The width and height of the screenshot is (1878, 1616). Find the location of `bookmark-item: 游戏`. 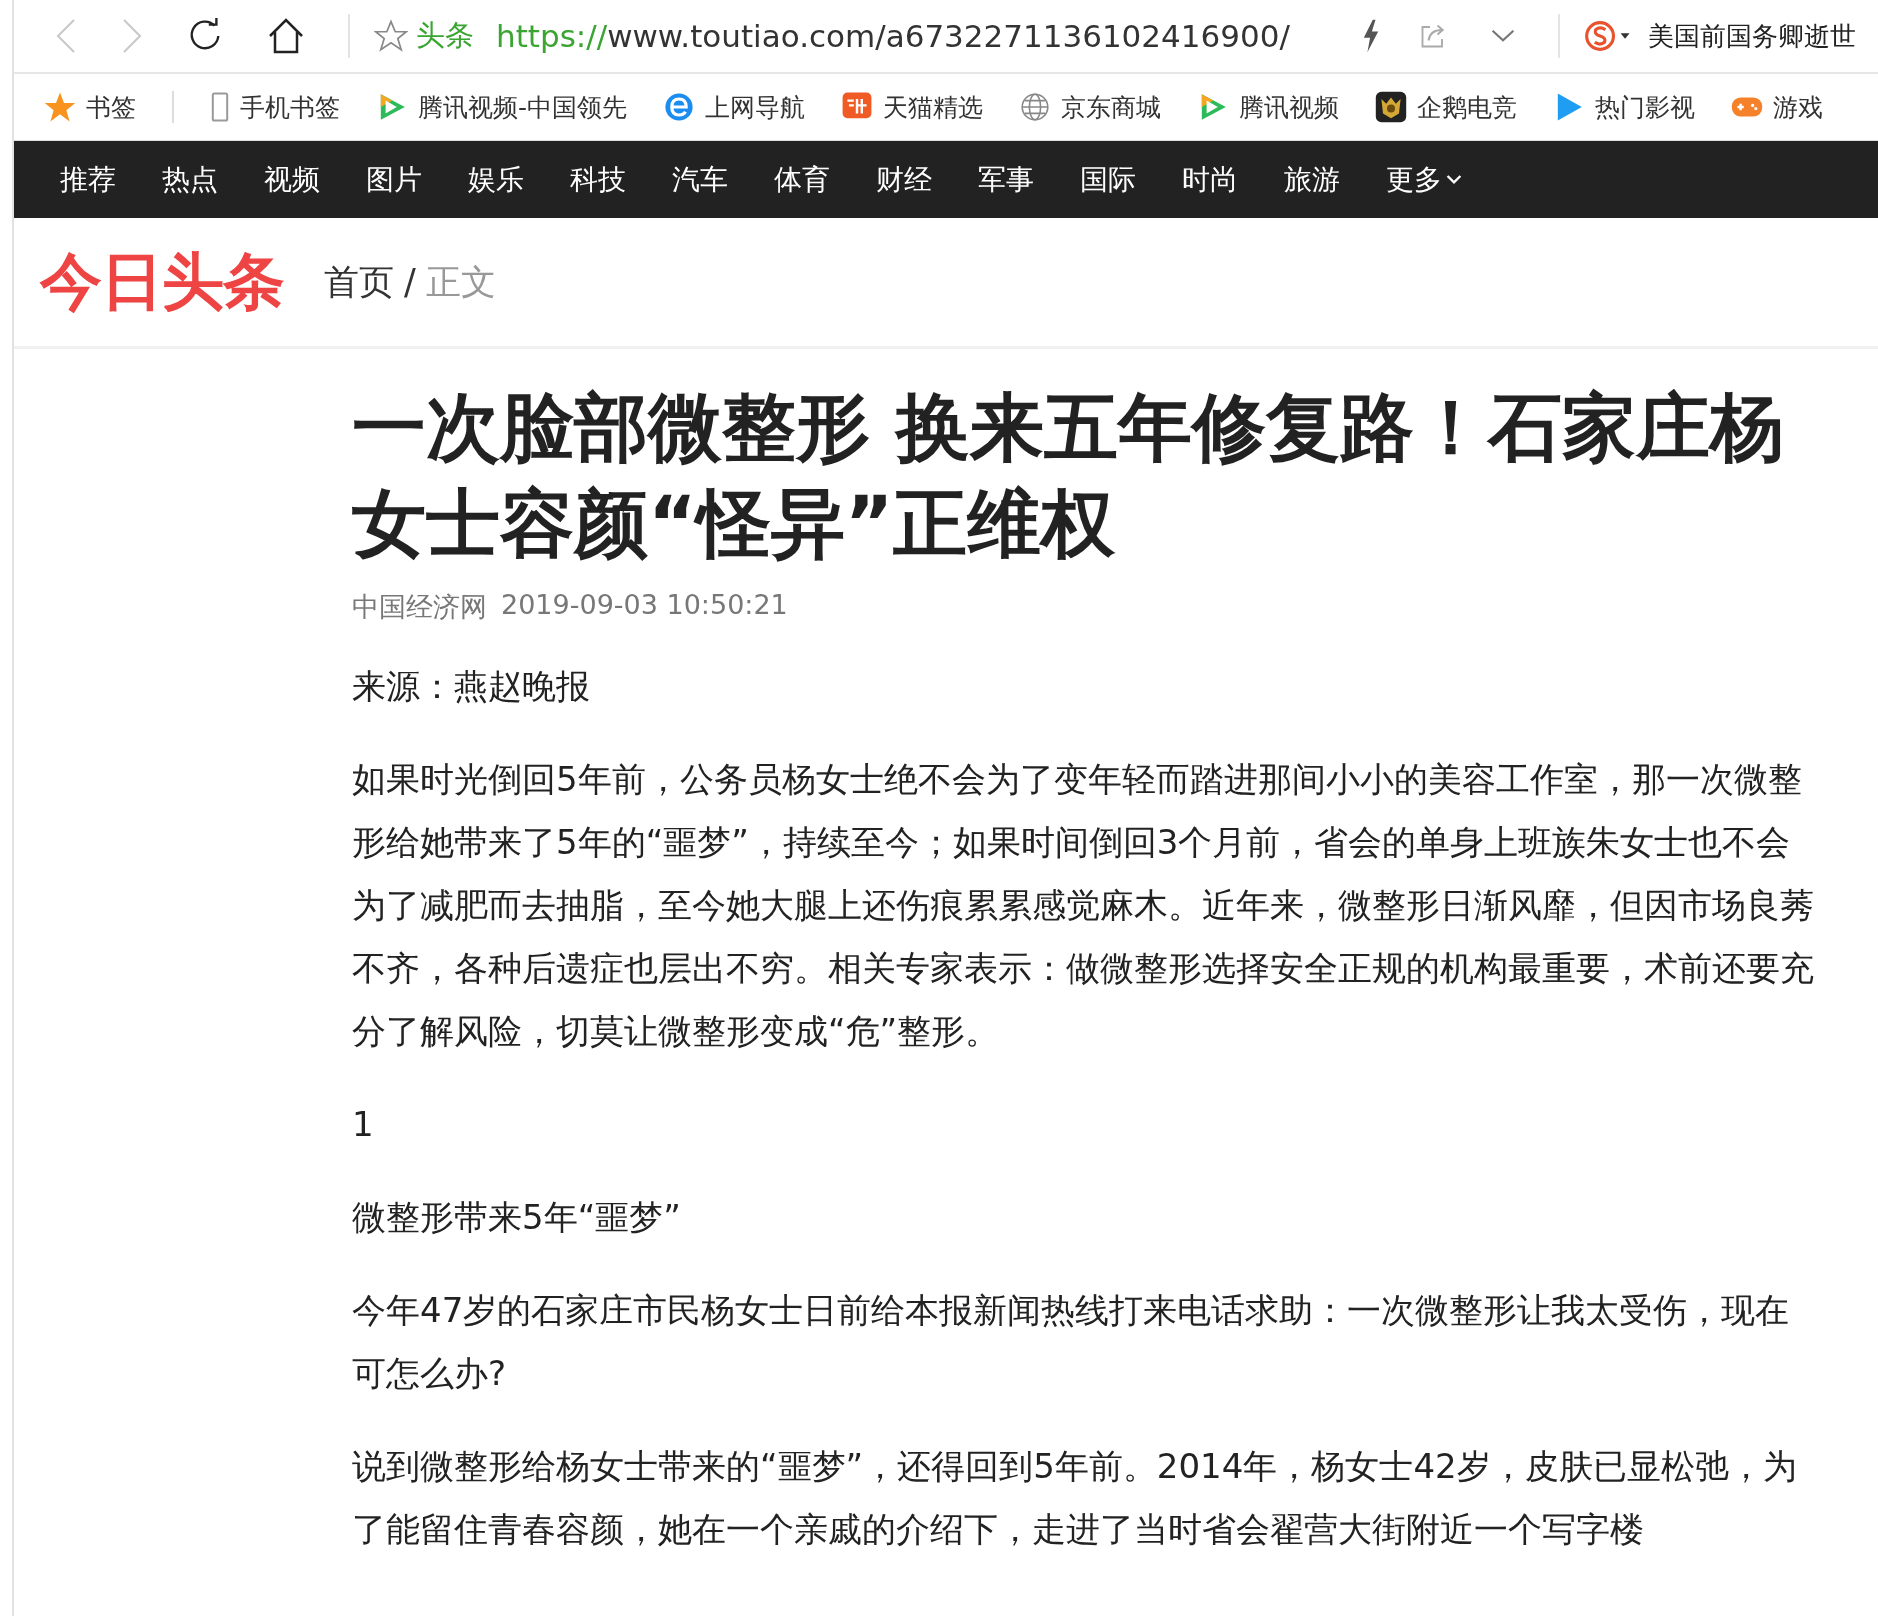

bookmark-item: 游戏 is located at coordinates (1777, 107).